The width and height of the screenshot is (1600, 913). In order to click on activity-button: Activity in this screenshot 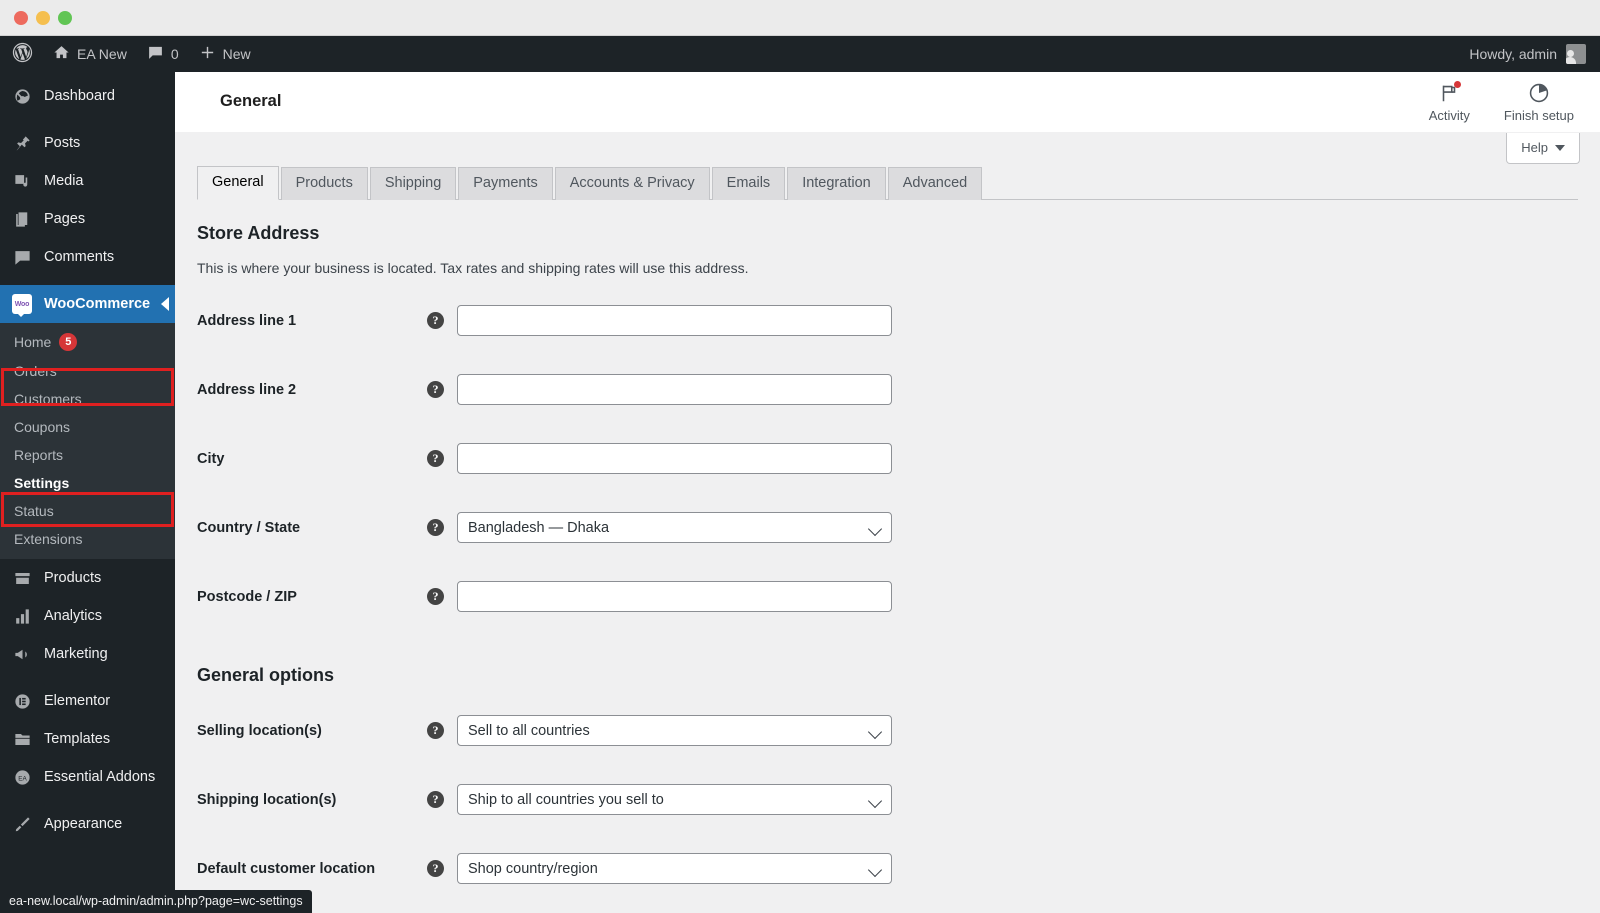, I will do `click(1449, 97)`.